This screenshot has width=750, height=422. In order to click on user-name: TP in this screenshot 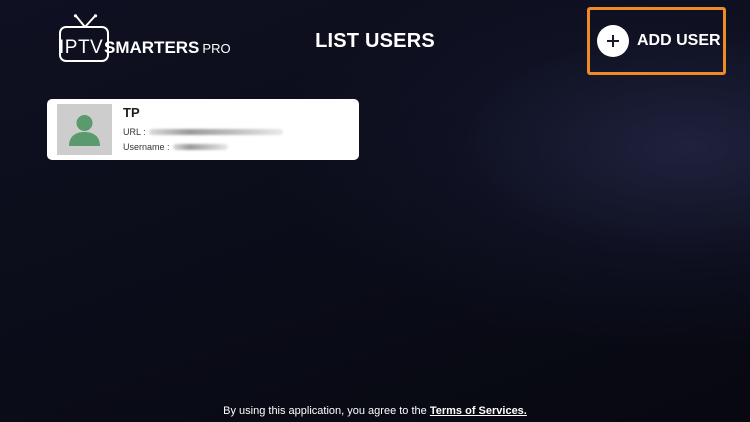, I will do `click(131, 112)`.